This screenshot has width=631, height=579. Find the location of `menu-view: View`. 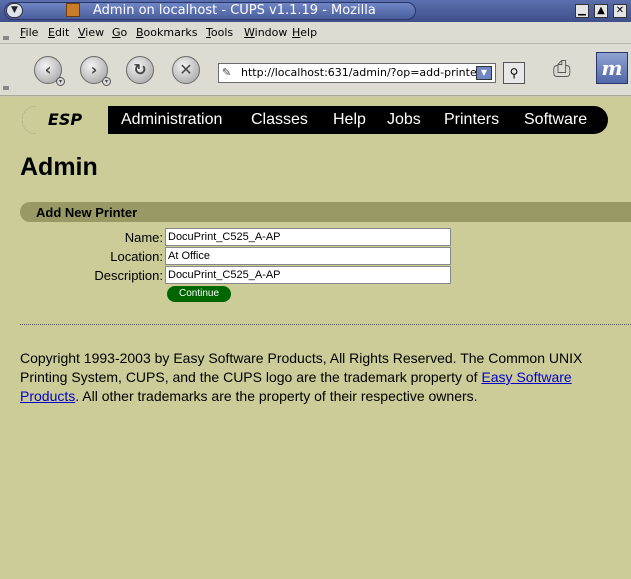

menu-view: View is located at coordinates (91, 32).